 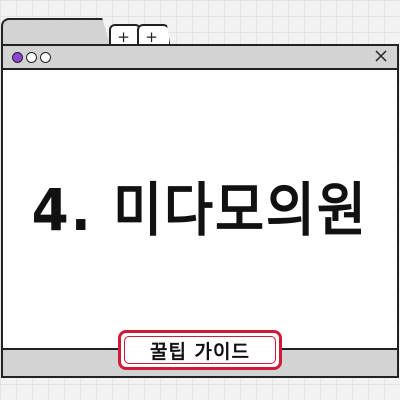 I want to click on tip-guide-badge: 꿀팁 가이드, so click(x=200, y=350).